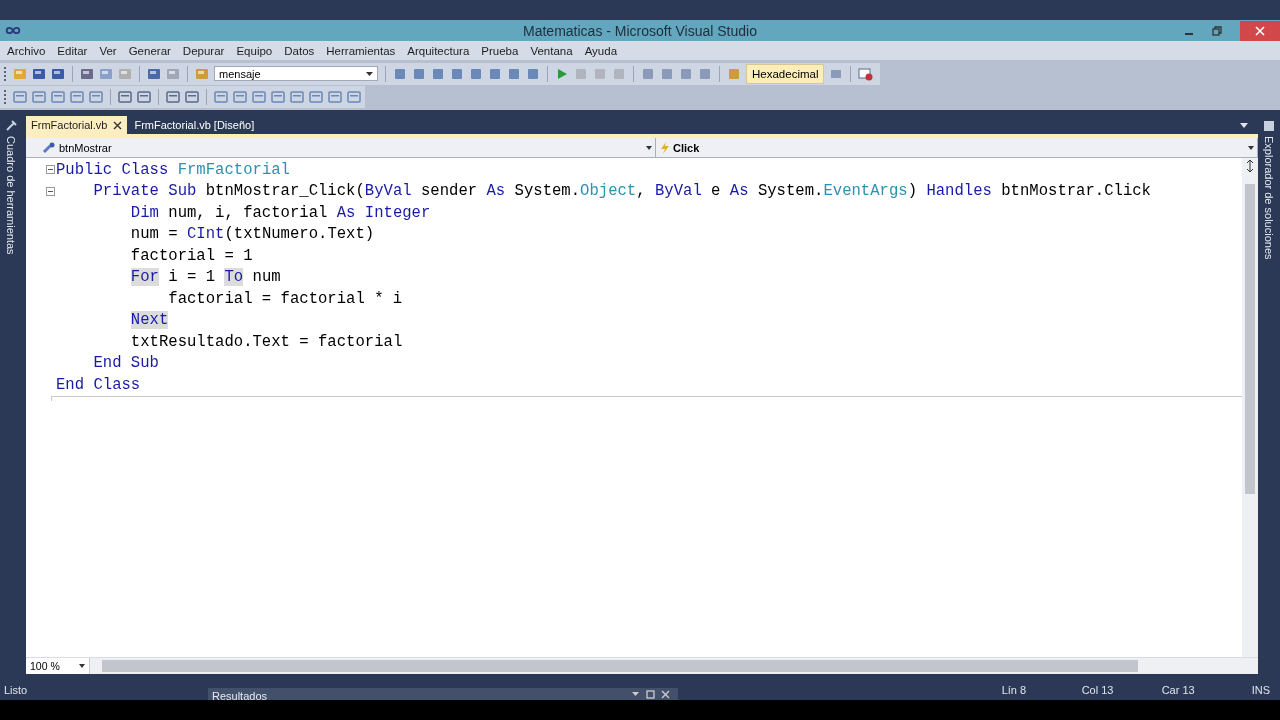 The image size is (1280, 720). I want to click on side-panel-tab: Cuadro de herramientas, so click(11, 195).